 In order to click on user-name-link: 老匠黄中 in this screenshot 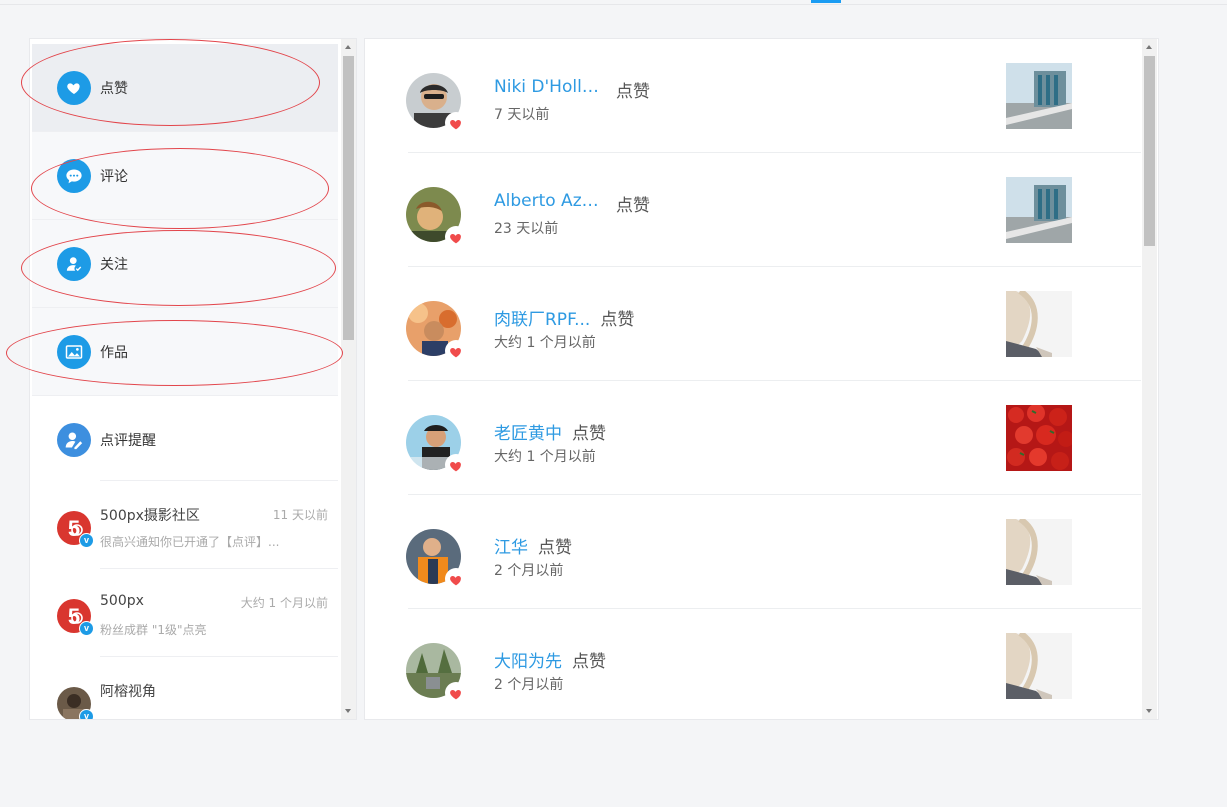, I will do `click(528, 431)`.